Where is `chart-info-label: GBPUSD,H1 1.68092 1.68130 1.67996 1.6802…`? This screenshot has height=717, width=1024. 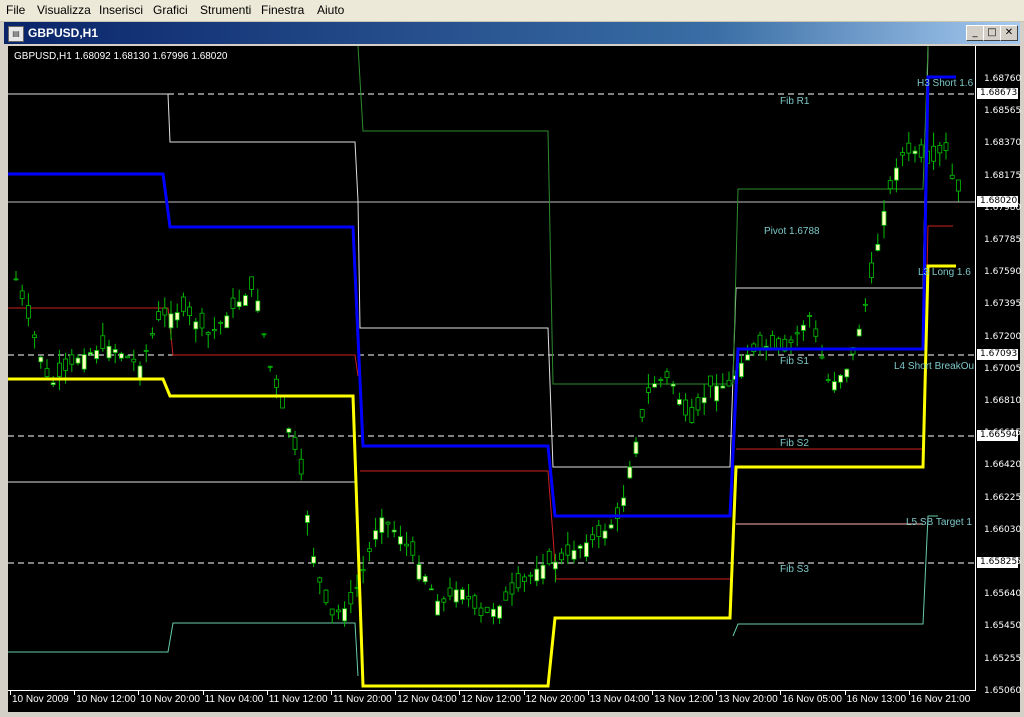 chart-info-label: GBPUSD,H1 1.68092 1.68130 1.67996 1.6802… is located at coordinates (121, 56).